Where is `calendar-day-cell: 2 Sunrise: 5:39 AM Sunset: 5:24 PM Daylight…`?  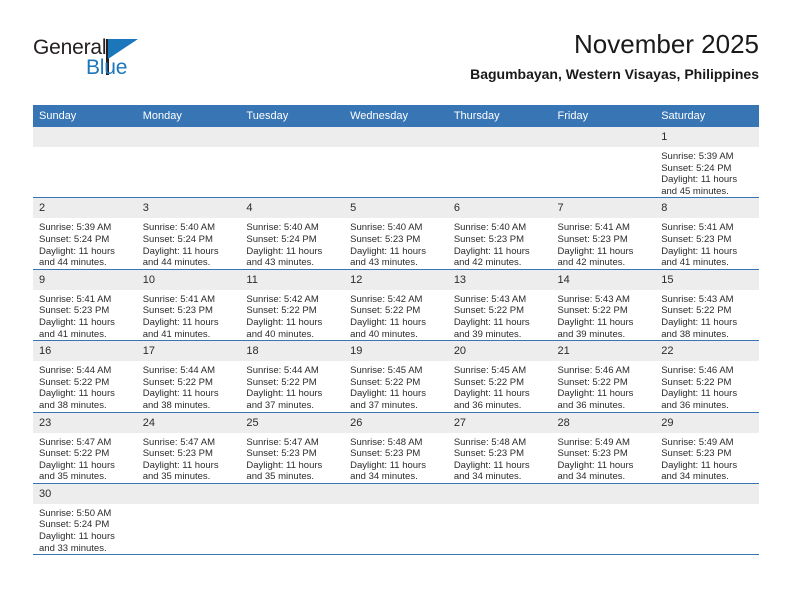 calendar-day-cell: 2 Sunrise: 5:39 AM Sunset: 5:24 PM Daylight… is located at coordinates (85, 233).